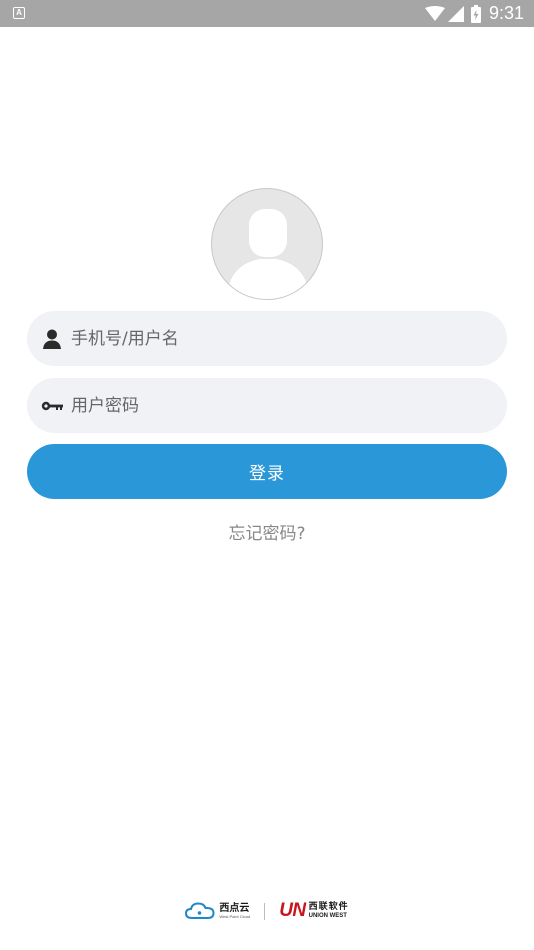  I want to click on union-west-brand: UN 西联软件 UNION WEST, so click(313, 911).